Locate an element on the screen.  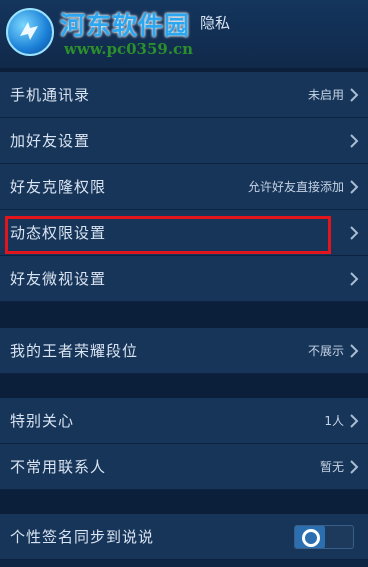
friend-clone-value: 允许好友直接添加 is located at coordinates (295, 187).